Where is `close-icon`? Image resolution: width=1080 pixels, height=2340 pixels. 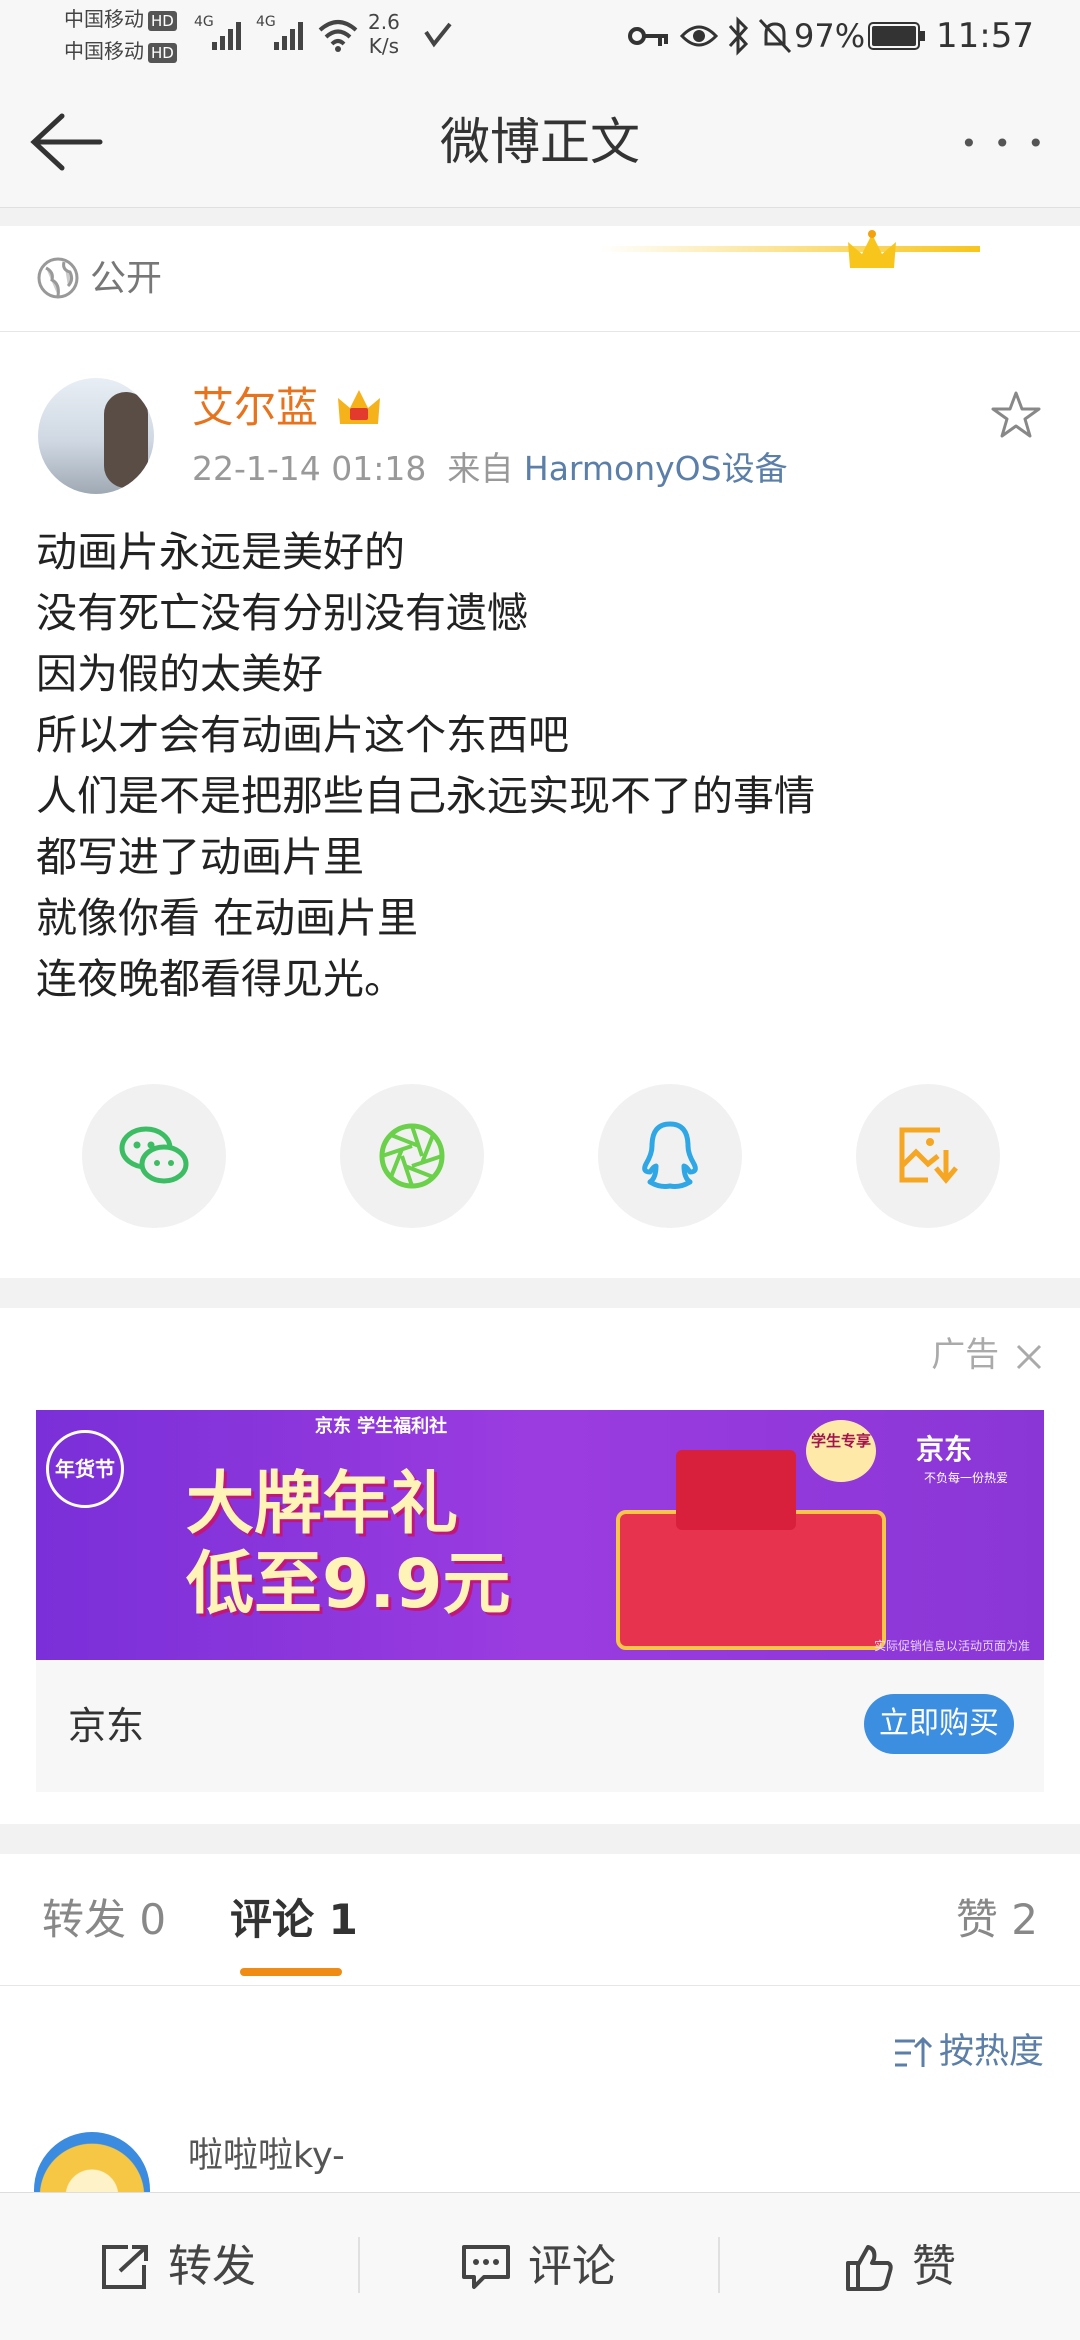 close-icon is located at coordinates (1029, 1357).